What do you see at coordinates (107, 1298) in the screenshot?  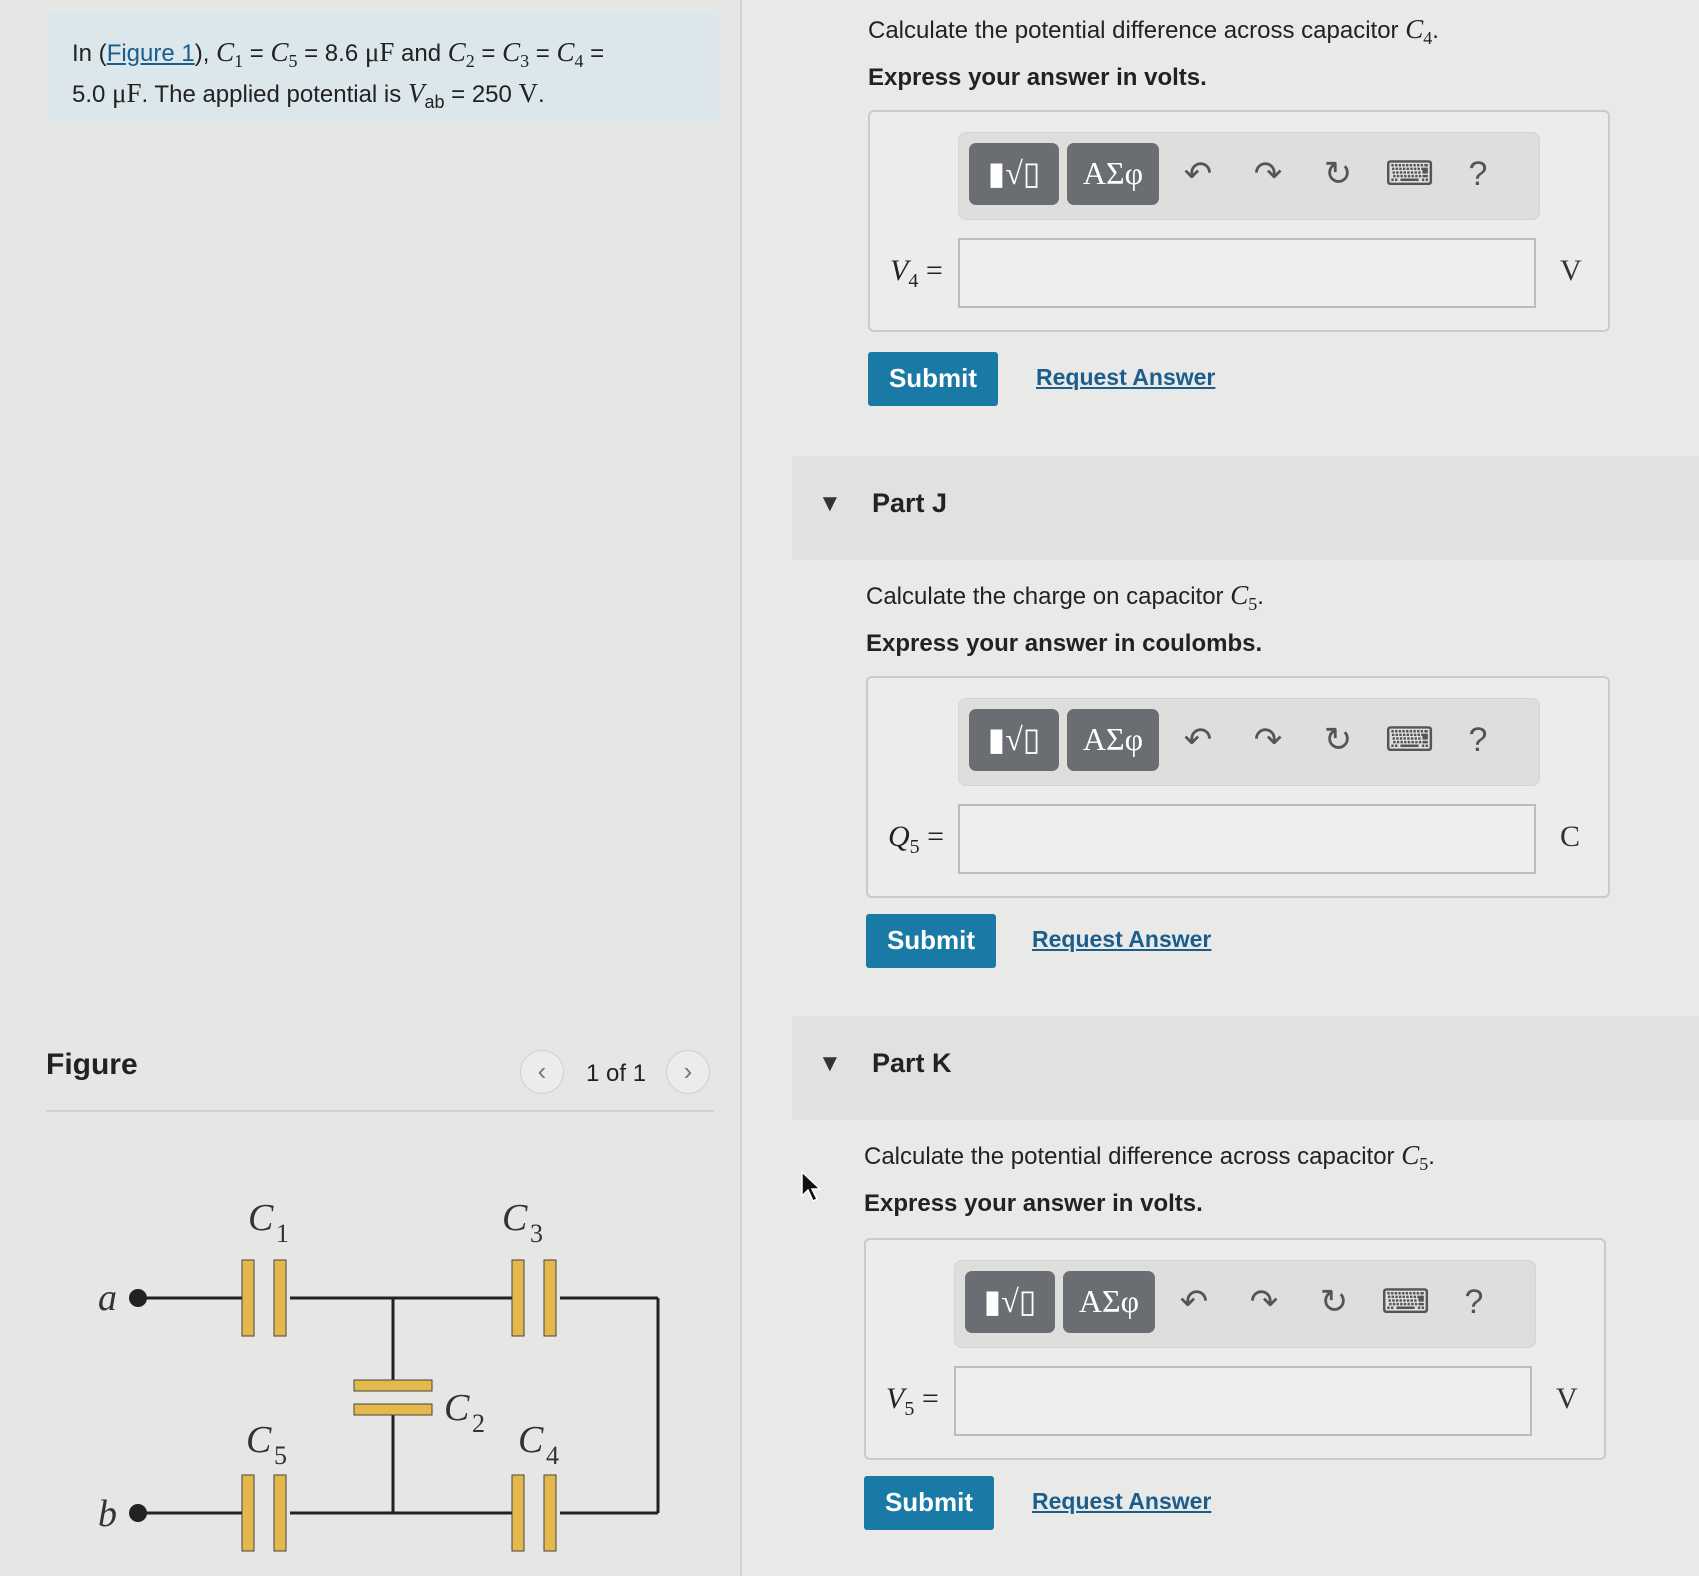 I see `label-a: a` at bounding box center [107, 1298].